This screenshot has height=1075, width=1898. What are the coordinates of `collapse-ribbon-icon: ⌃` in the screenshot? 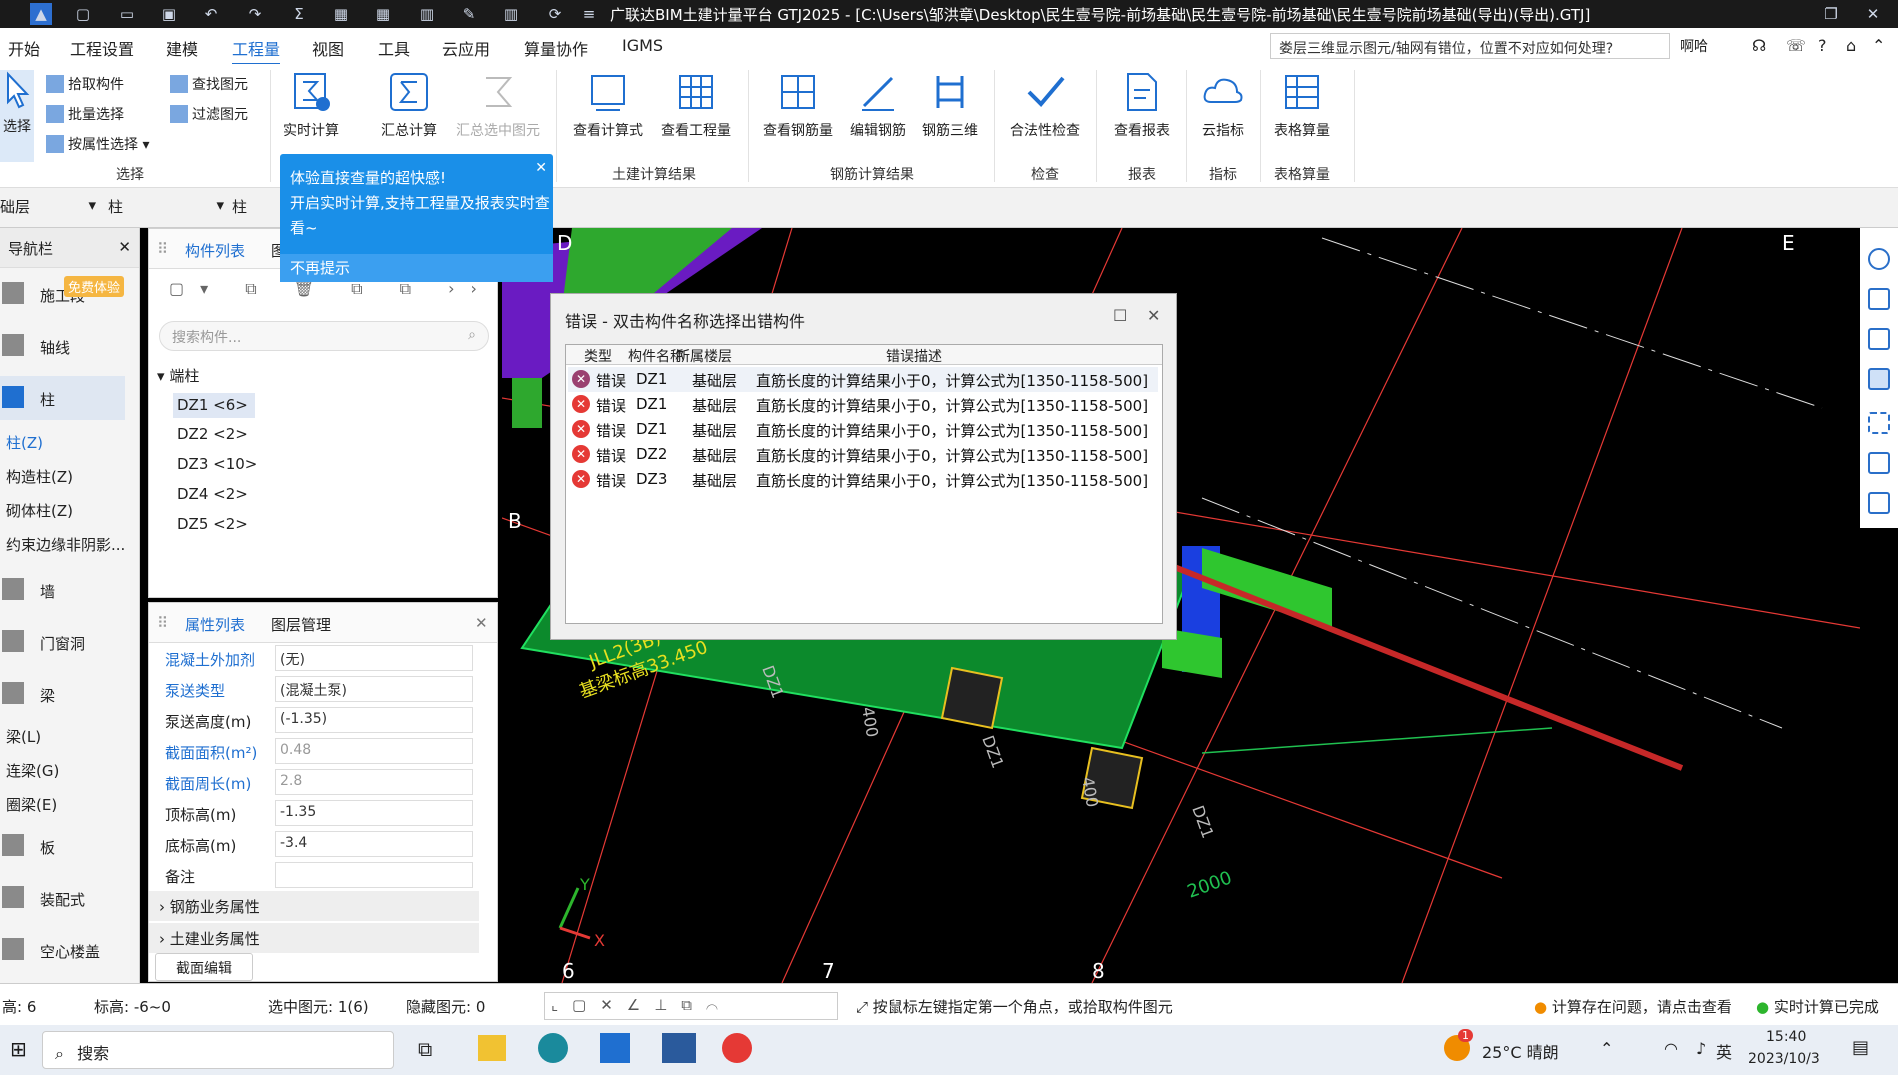 It's located at (1878, 45).